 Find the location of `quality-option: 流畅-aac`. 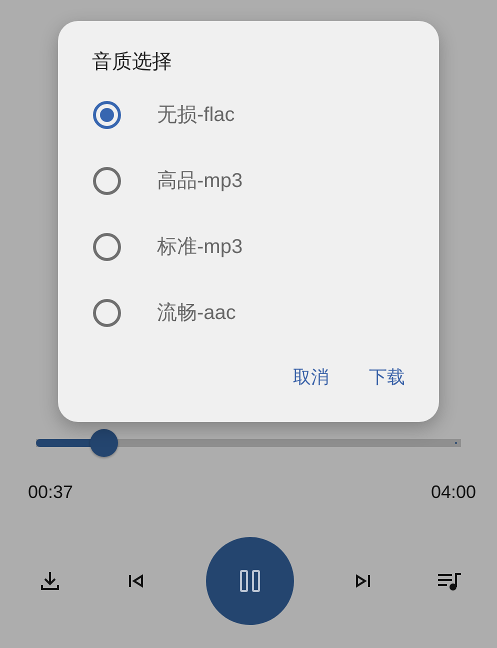

quality-option: 流畅-aac is located at coordinates (248, 313).